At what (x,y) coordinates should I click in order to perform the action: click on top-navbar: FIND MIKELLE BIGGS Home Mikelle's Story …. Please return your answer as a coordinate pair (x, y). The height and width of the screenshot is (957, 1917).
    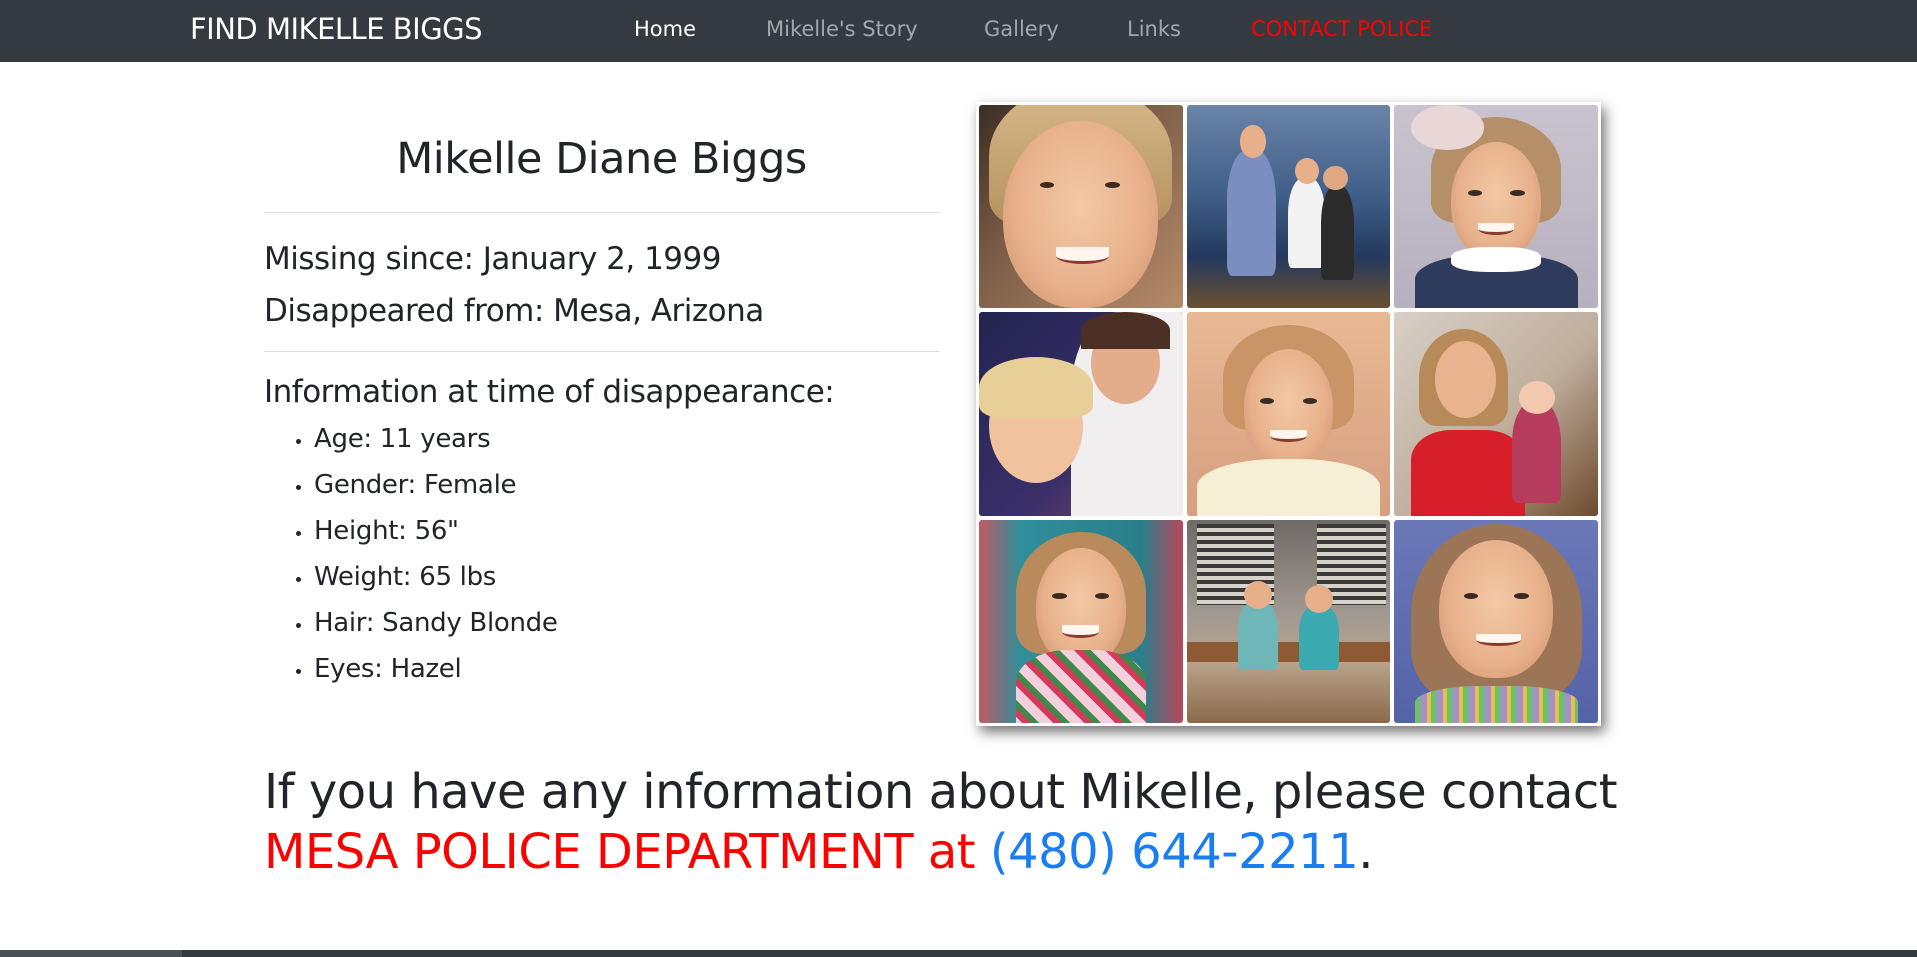
    Looking at the image, I should click on (958, 31).